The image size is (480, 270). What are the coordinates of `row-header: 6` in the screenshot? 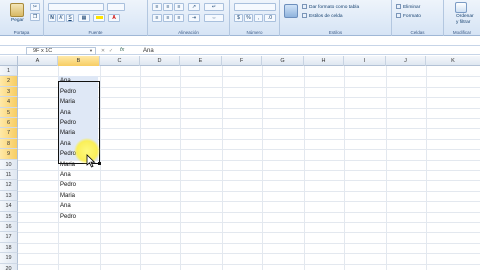 It's located at (9, 123).